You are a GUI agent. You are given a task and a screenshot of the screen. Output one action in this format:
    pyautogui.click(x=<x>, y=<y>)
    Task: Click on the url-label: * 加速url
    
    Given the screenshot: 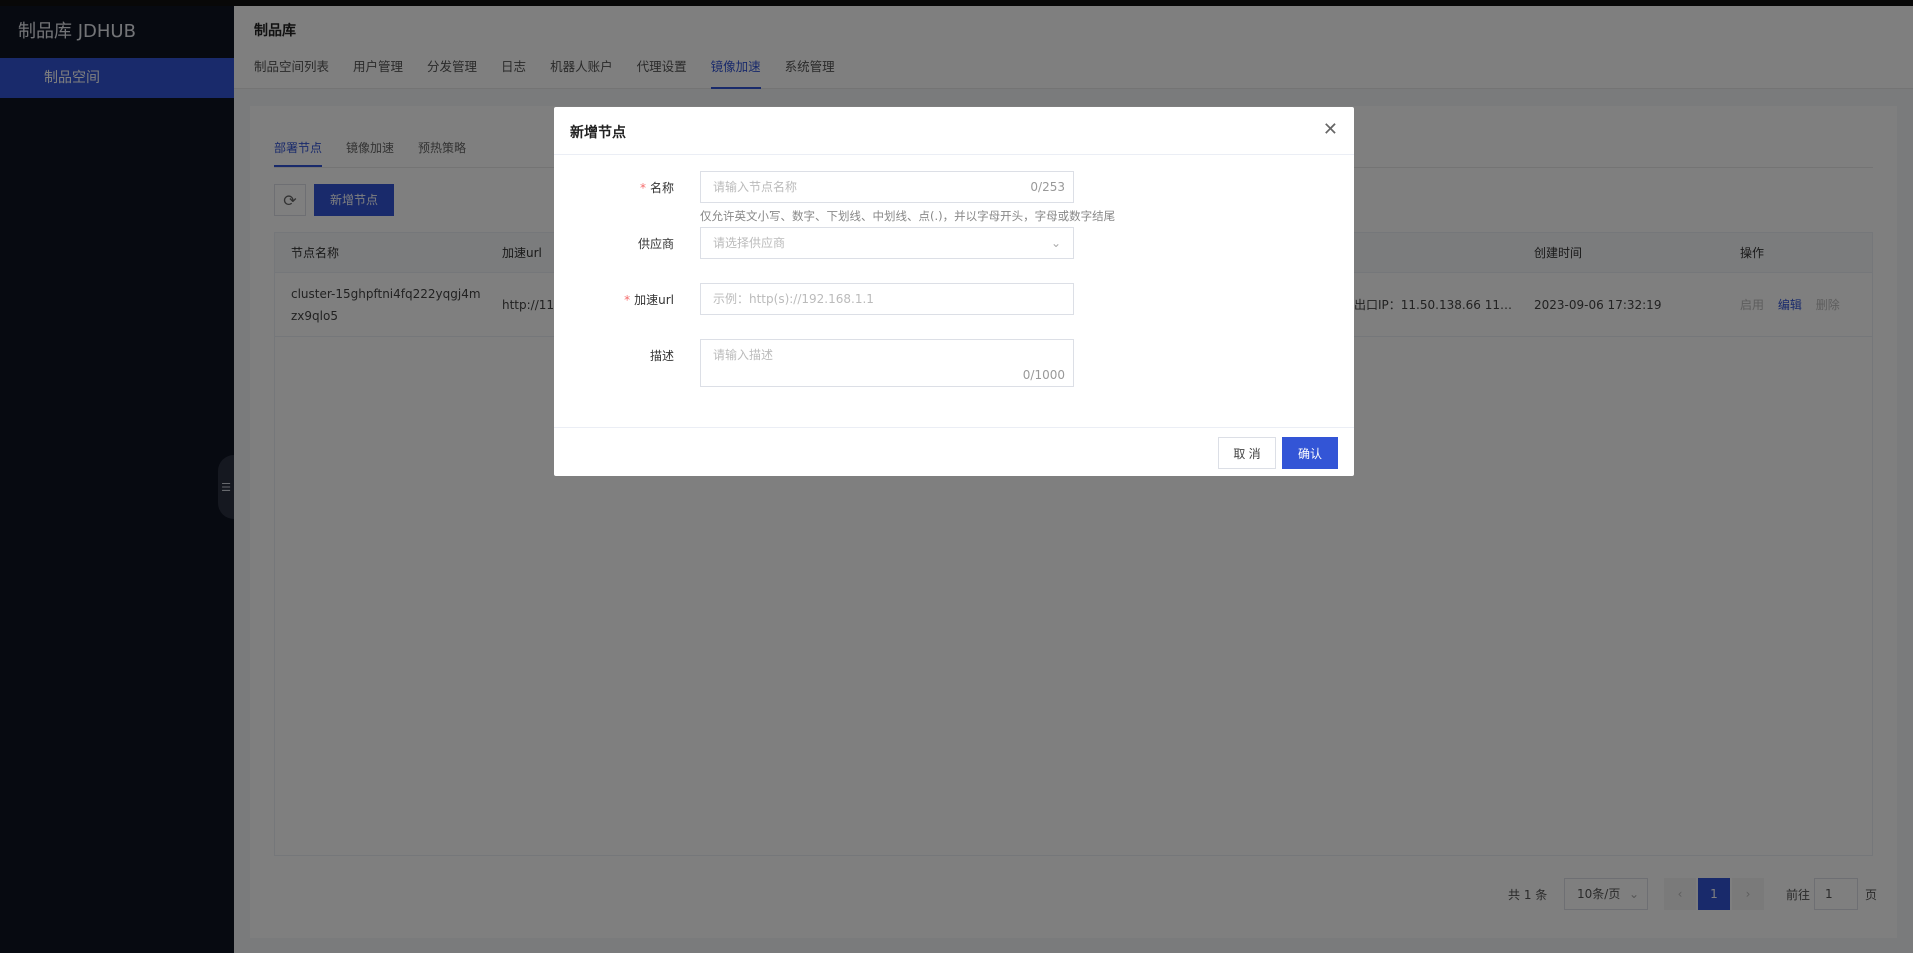 What is the action you would take?
    pyautogui.click(x=649, y=300)
    